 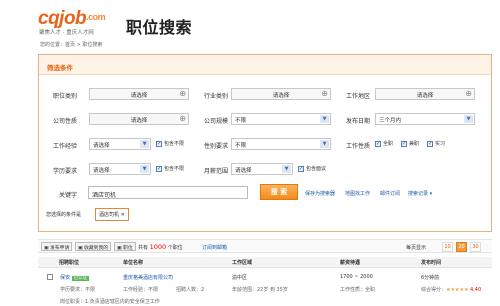 I want to click on parttime-checkbox: ✓ 兼职, so click(x=410, y=143).